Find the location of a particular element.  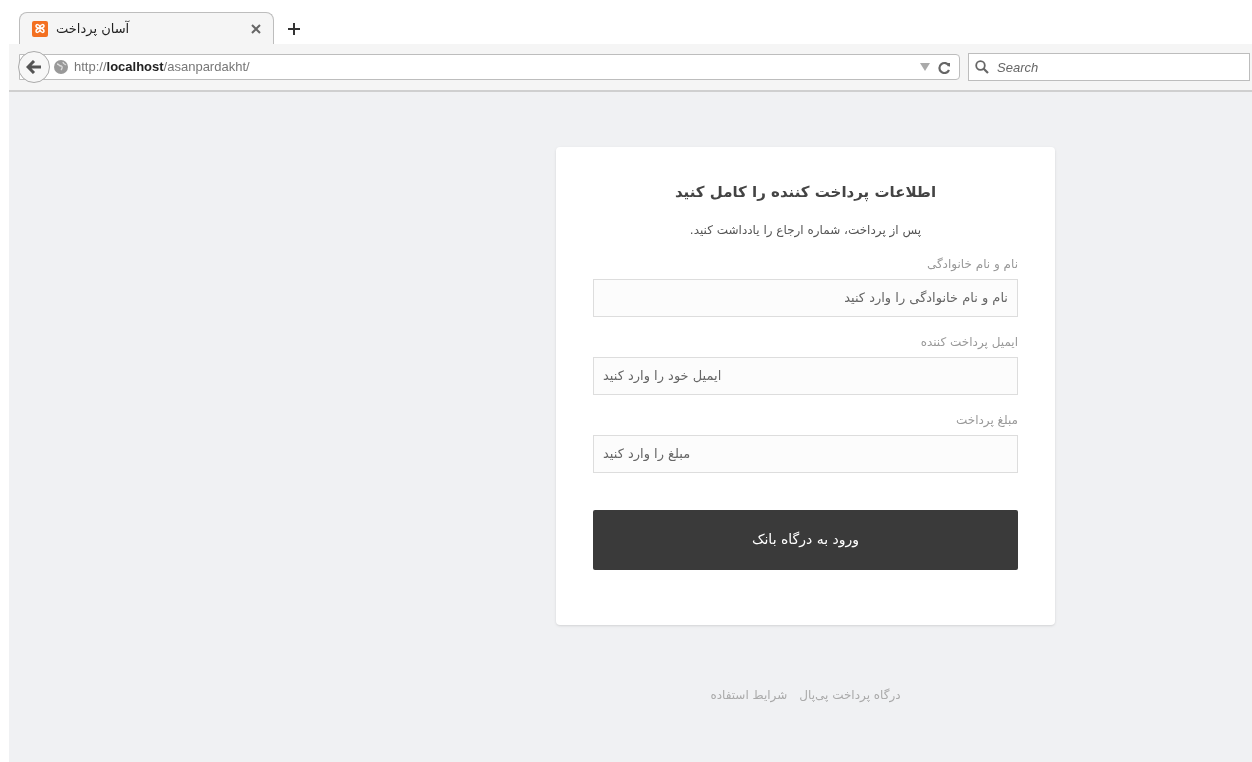

field-label: مبلغ پرداخت is located at coordinates (986, 420).